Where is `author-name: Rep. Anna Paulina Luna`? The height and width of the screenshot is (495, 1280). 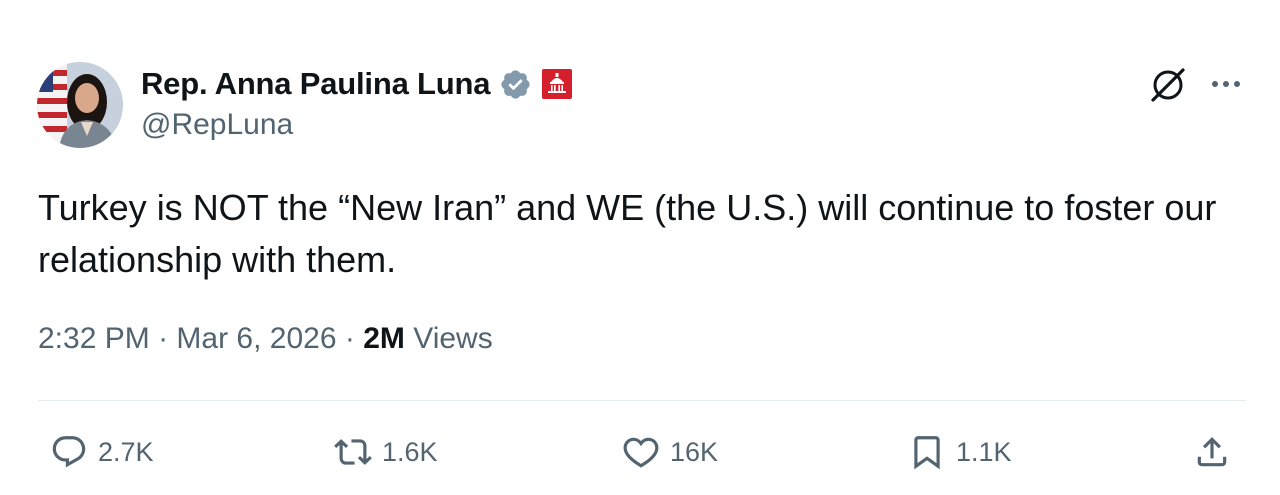
author-name: Rep. Anna Paulina Luna is located at coordinates (315, 84).